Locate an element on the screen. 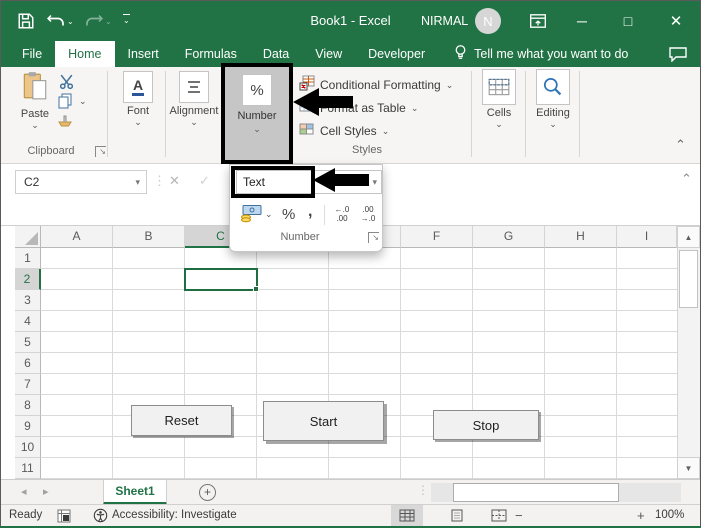 The width and height of the screenshot is (701, 528). accessibility-icon is located at coordinates (100, 517).